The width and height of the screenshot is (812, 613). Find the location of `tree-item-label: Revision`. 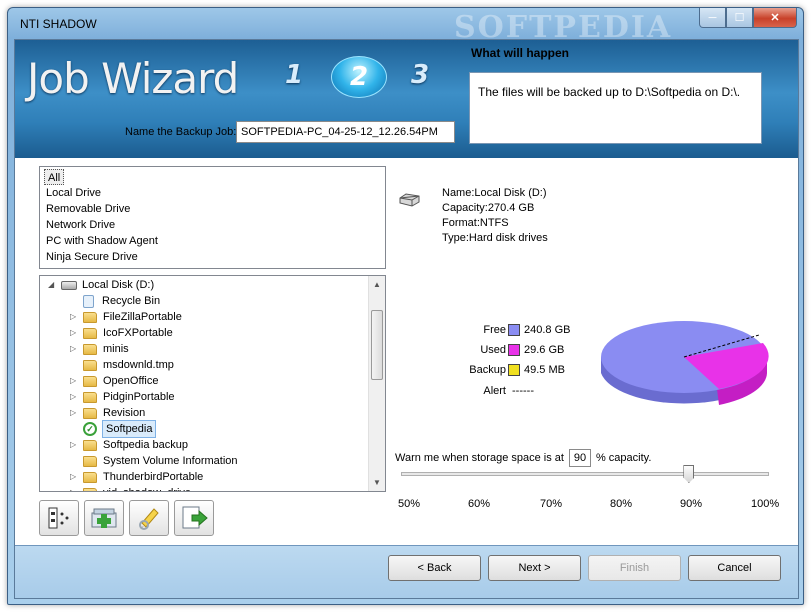

tree-item-label: Revision is located at coordinates (124, 413).